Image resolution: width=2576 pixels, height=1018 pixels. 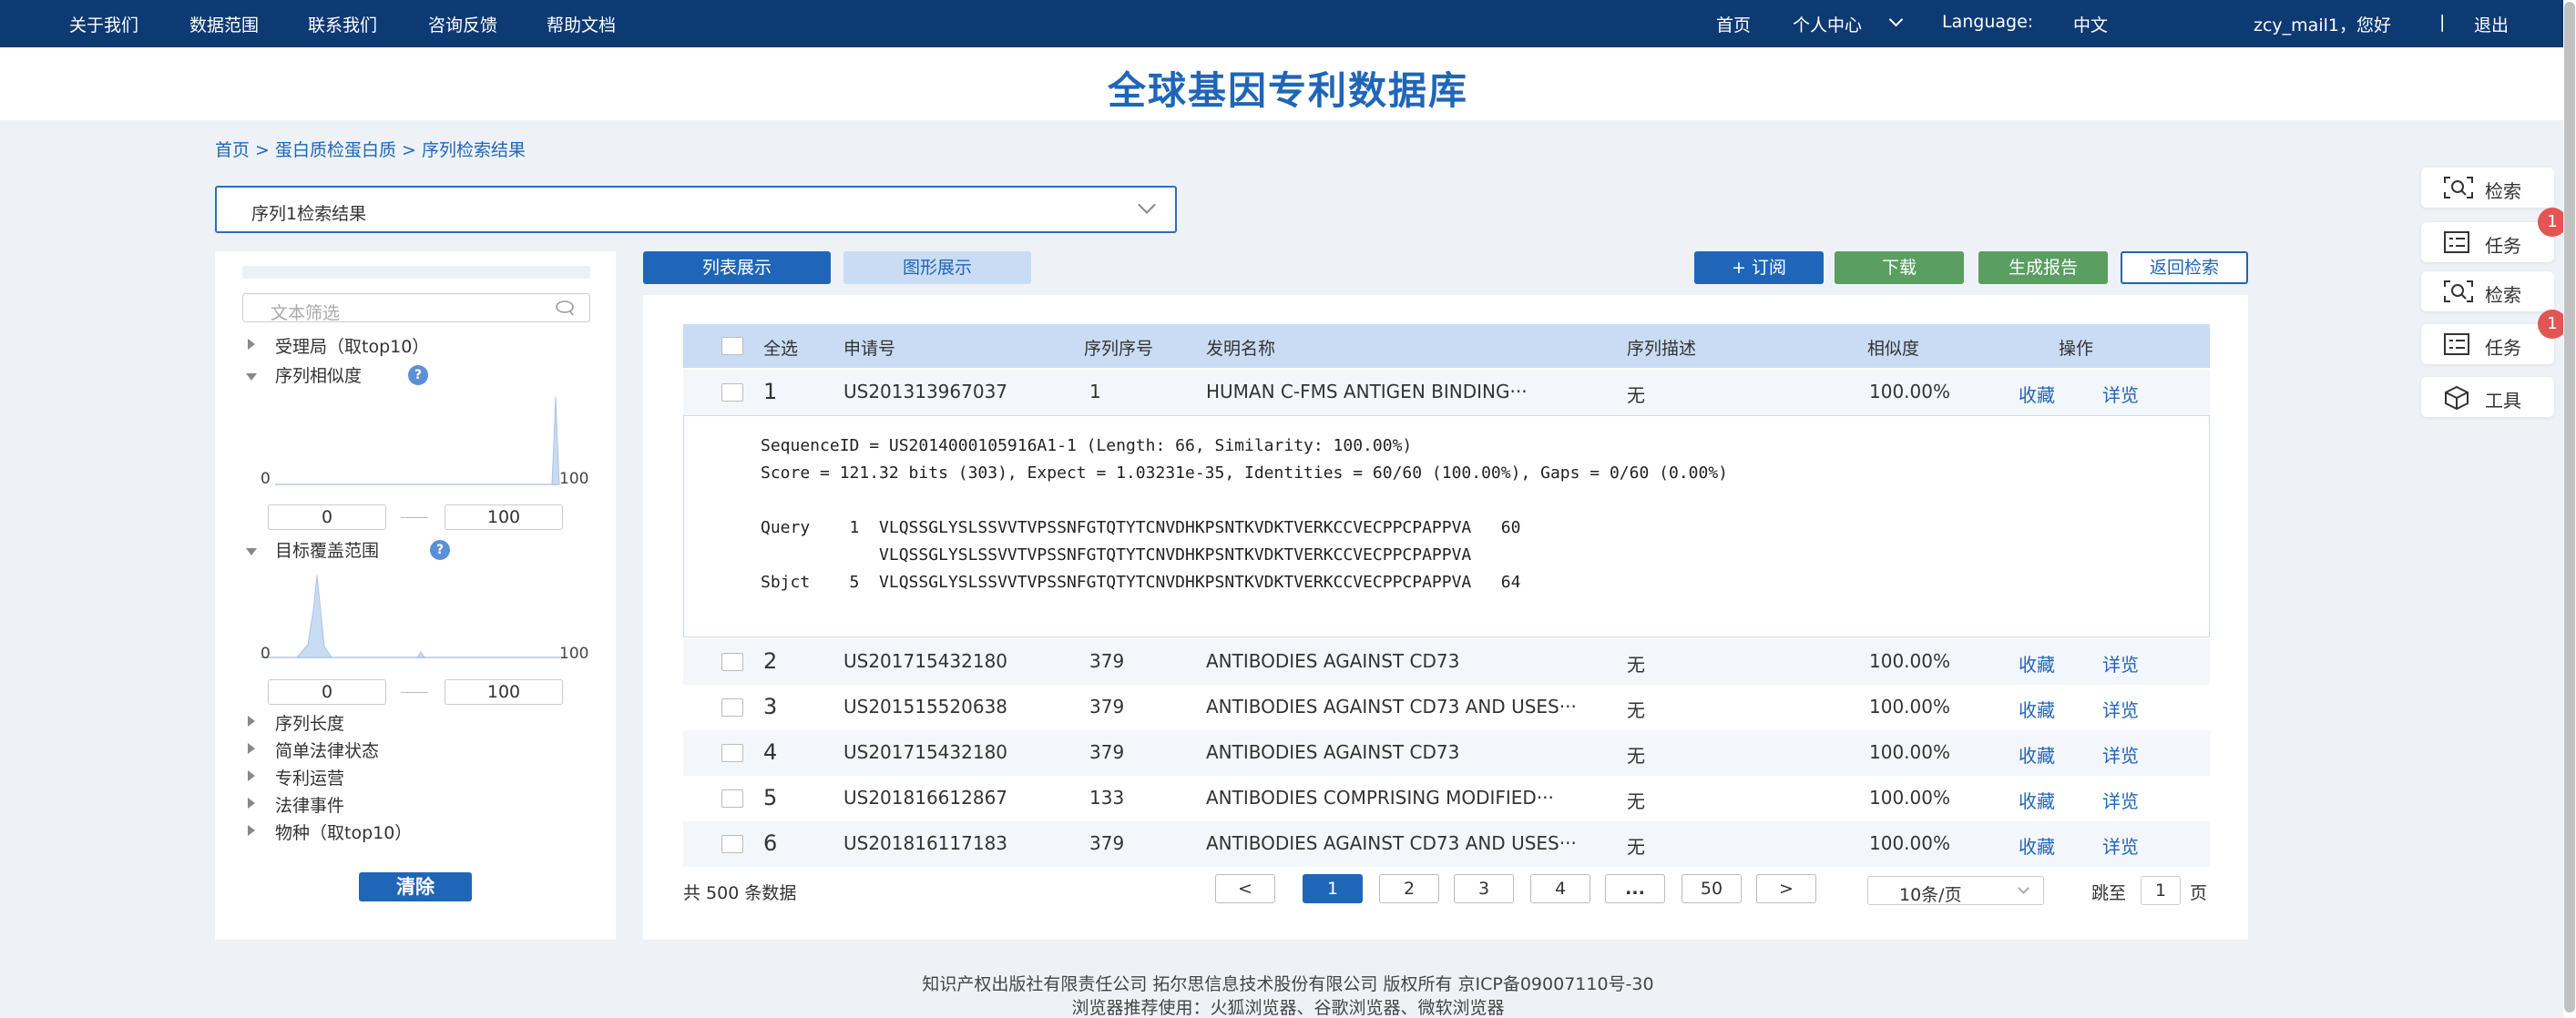 What do you see at coordinates (2043, 267) in the screenshot?
I see `generate-report-button: 生成报告` at bounding box center [2043, 267].